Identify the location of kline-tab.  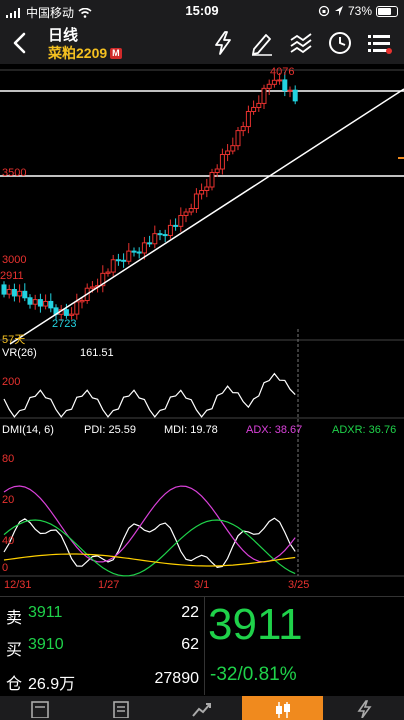
(283, 708).